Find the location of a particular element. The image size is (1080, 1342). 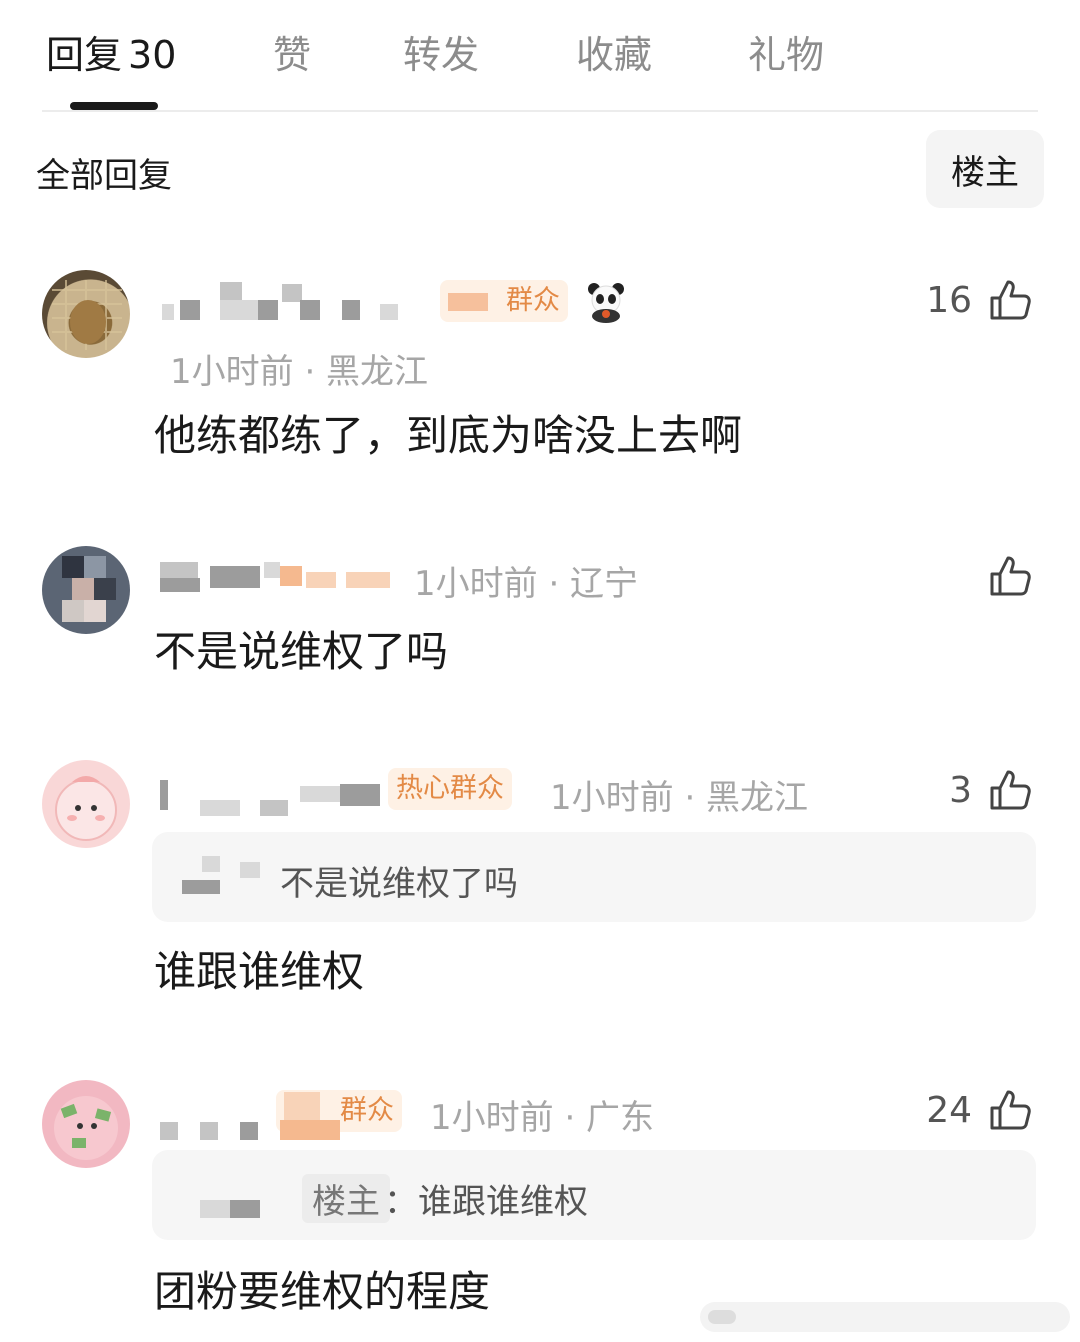

comment-text: 他练都练了，到底为啥没上去啊 is located at coordinates (448, 432).